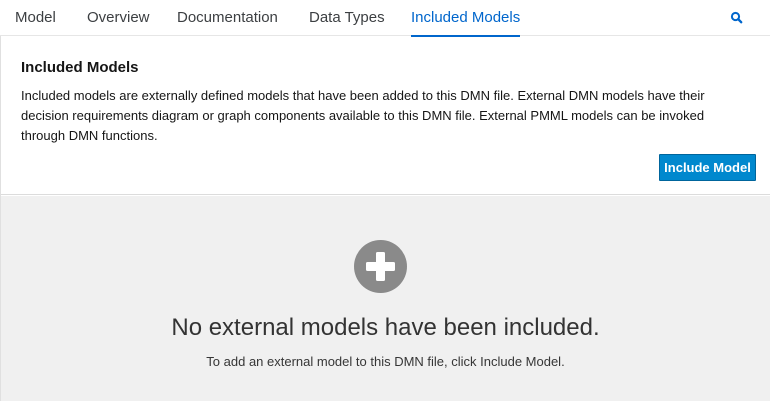  I want to click on include-model-button: Include Model, so click(707, 167).